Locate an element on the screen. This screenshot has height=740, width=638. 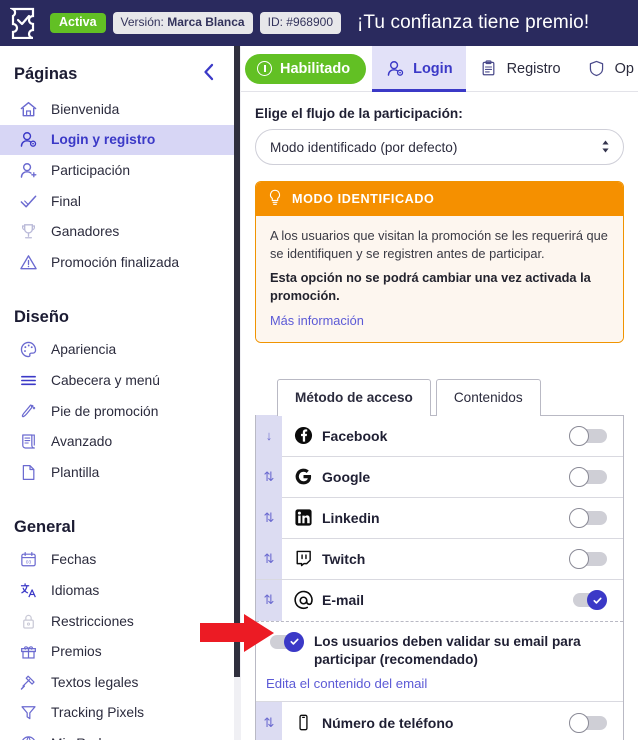
sidebar-item-mis-redes: Mis Redes is located at coordinates (117, 734).